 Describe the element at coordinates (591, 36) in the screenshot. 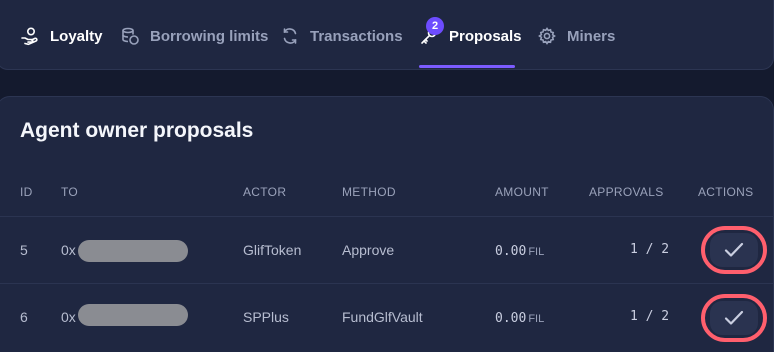

I see `tab-label: Miners` at that location.